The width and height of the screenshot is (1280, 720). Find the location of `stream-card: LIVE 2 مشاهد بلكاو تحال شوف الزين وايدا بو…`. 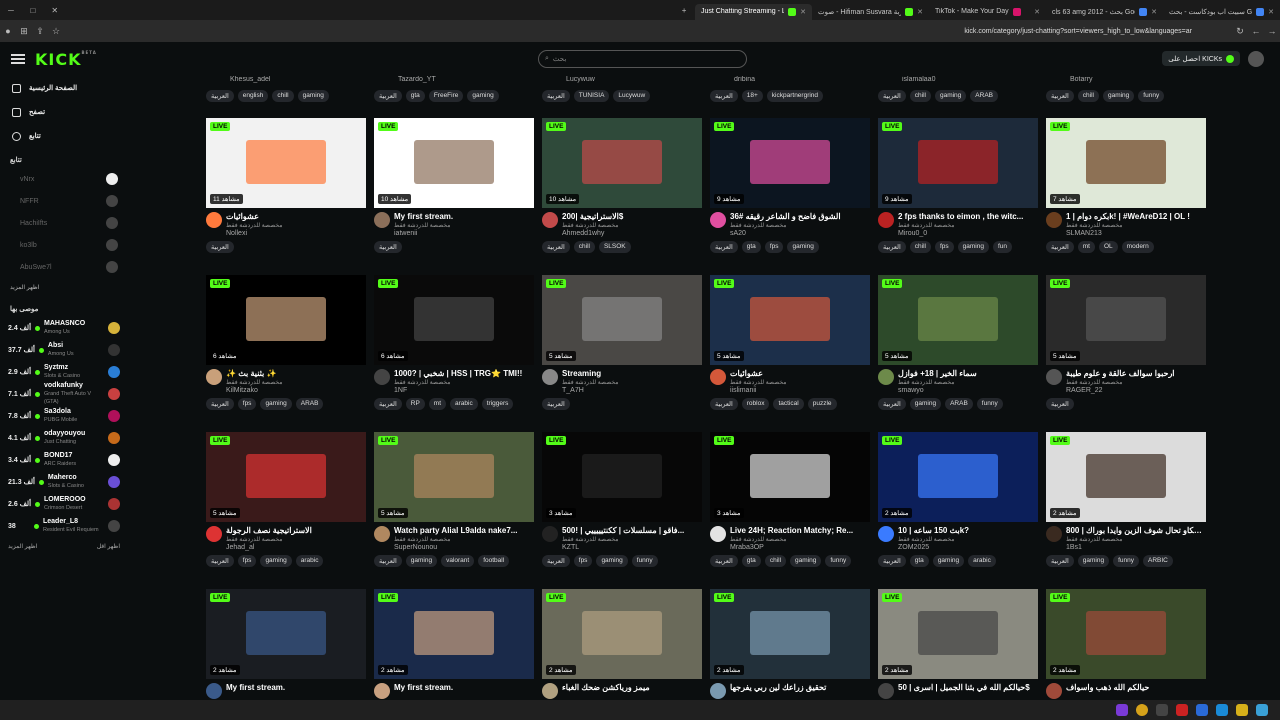

stream-card: LIVE 2 مشاهد بلكاو تحال شوف الزين وايدا بو… is located at coordinates (1126, 507).